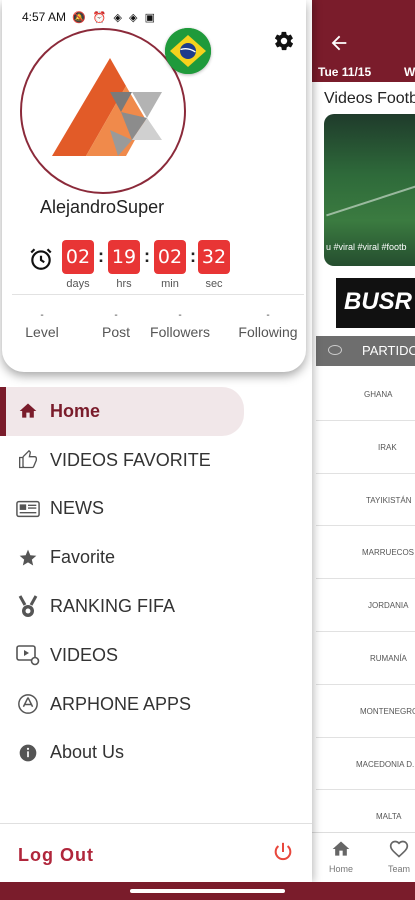 The width and height of the screenshot is (415, 900). What do you see at coordinates (170, 257) in the screenshot?
I see `timer-minutes: 02` at bounding box center [170, 257].